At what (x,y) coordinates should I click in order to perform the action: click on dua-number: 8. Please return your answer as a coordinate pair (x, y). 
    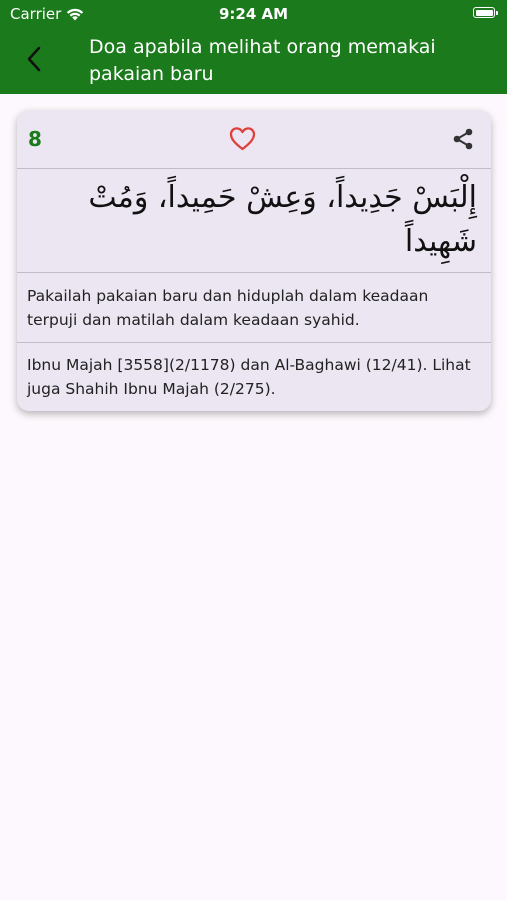
    Looking at the image, I should click on (35, 139).